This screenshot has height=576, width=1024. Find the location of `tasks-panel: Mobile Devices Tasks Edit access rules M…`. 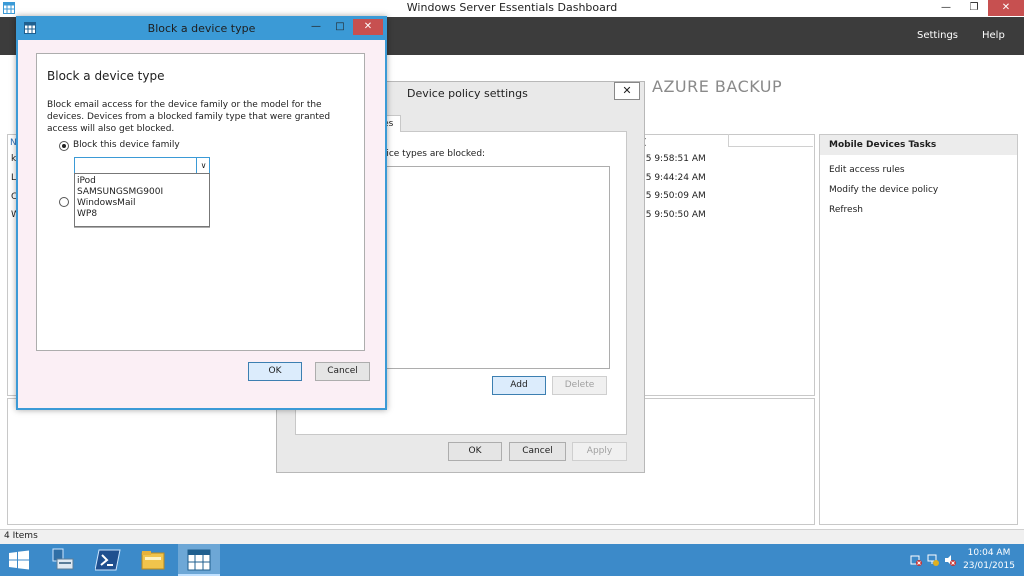

tasks-panel: Mobile Devices Tasks Edit access rules M… is located at coordinates (918, 329).